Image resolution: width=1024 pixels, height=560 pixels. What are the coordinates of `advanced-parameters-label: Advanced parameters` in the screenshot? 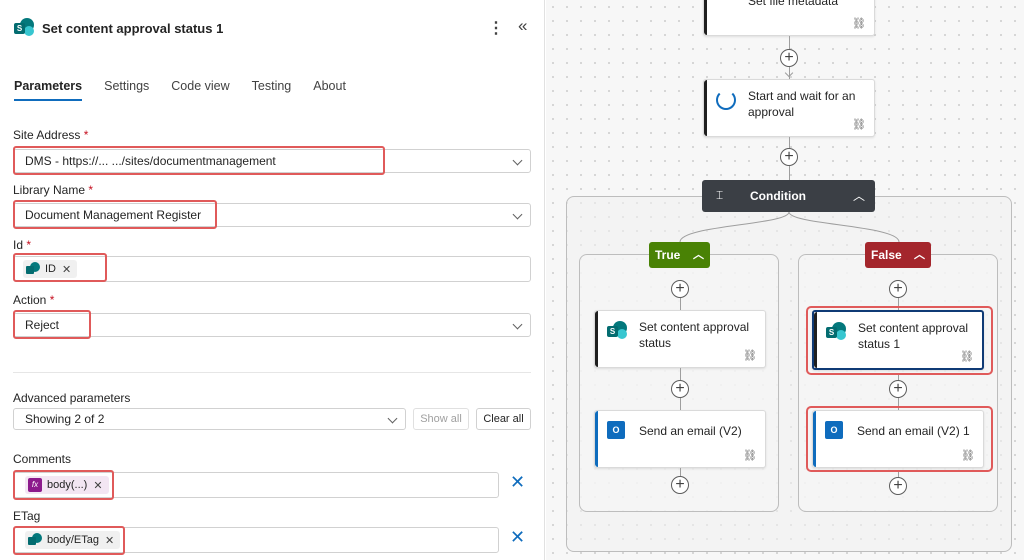 It's located at (72, 398).